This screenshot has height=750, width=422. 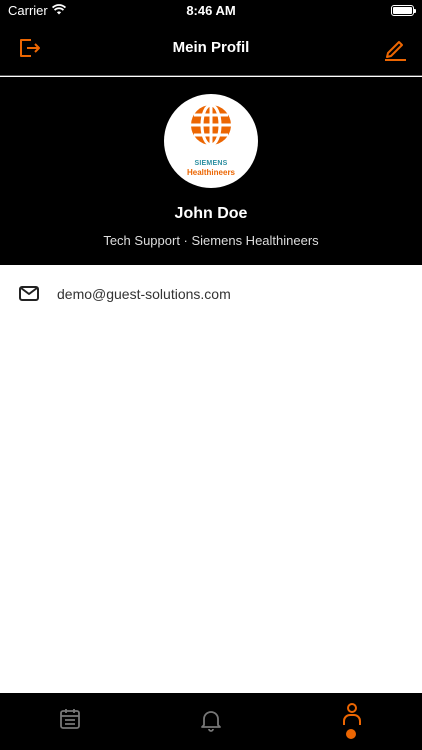 I want to click on profile-name: John Doe, so click(x=211, y=213).